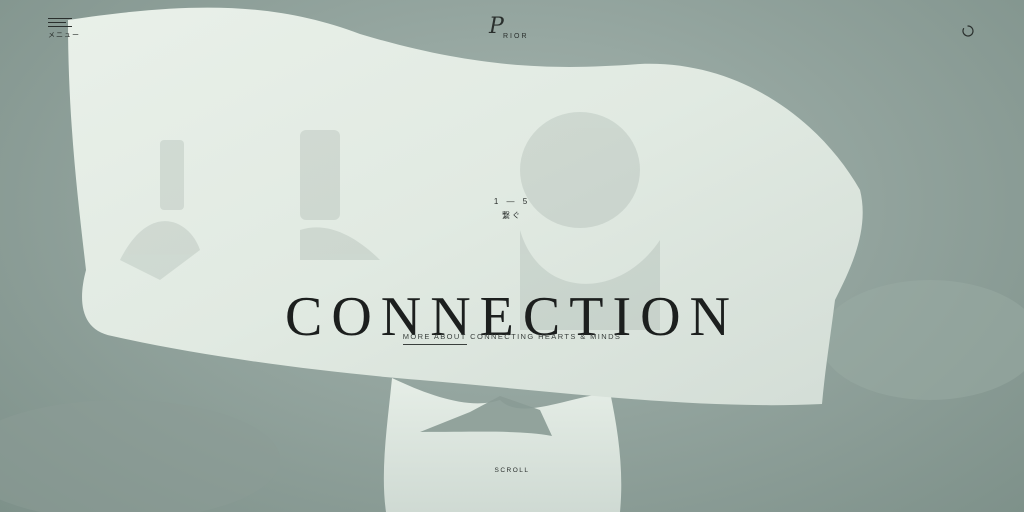  Describe the element at coordinates (512, 470) in the screenshot. I see `scroll-indicator: SCROLL` at that location.